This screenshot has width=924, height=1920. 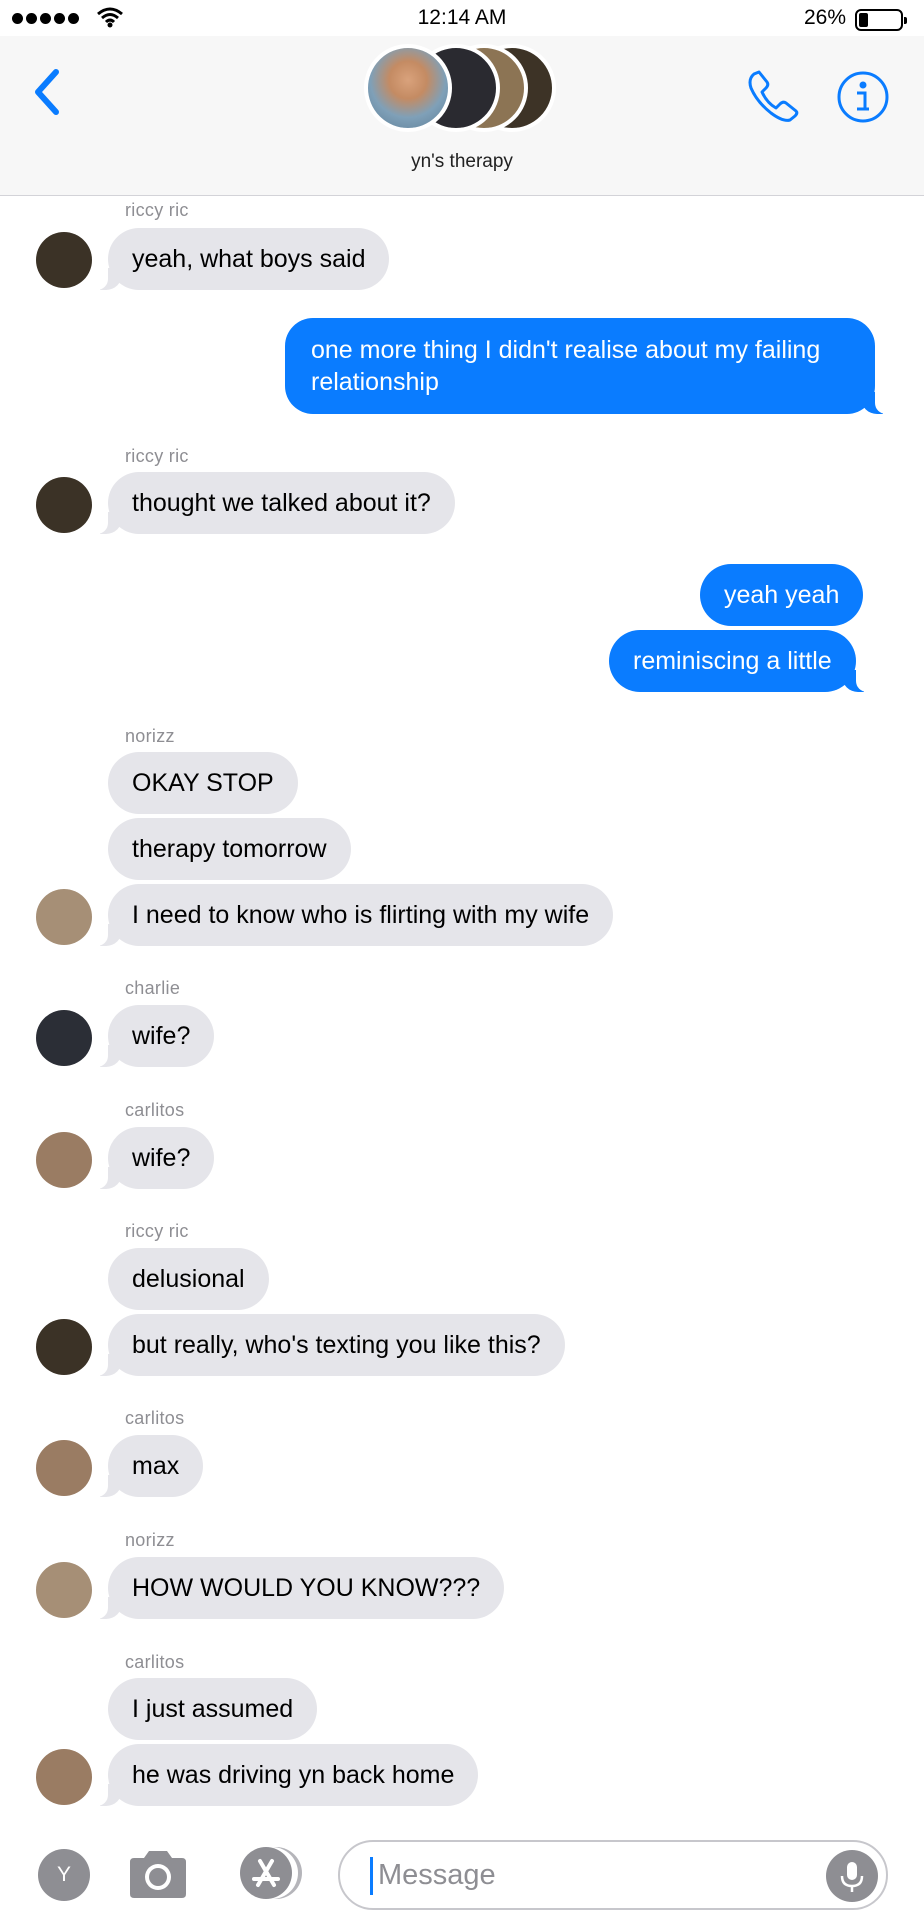 I want to click on message-text: OKAY STOP, so click(x=203, y=783).